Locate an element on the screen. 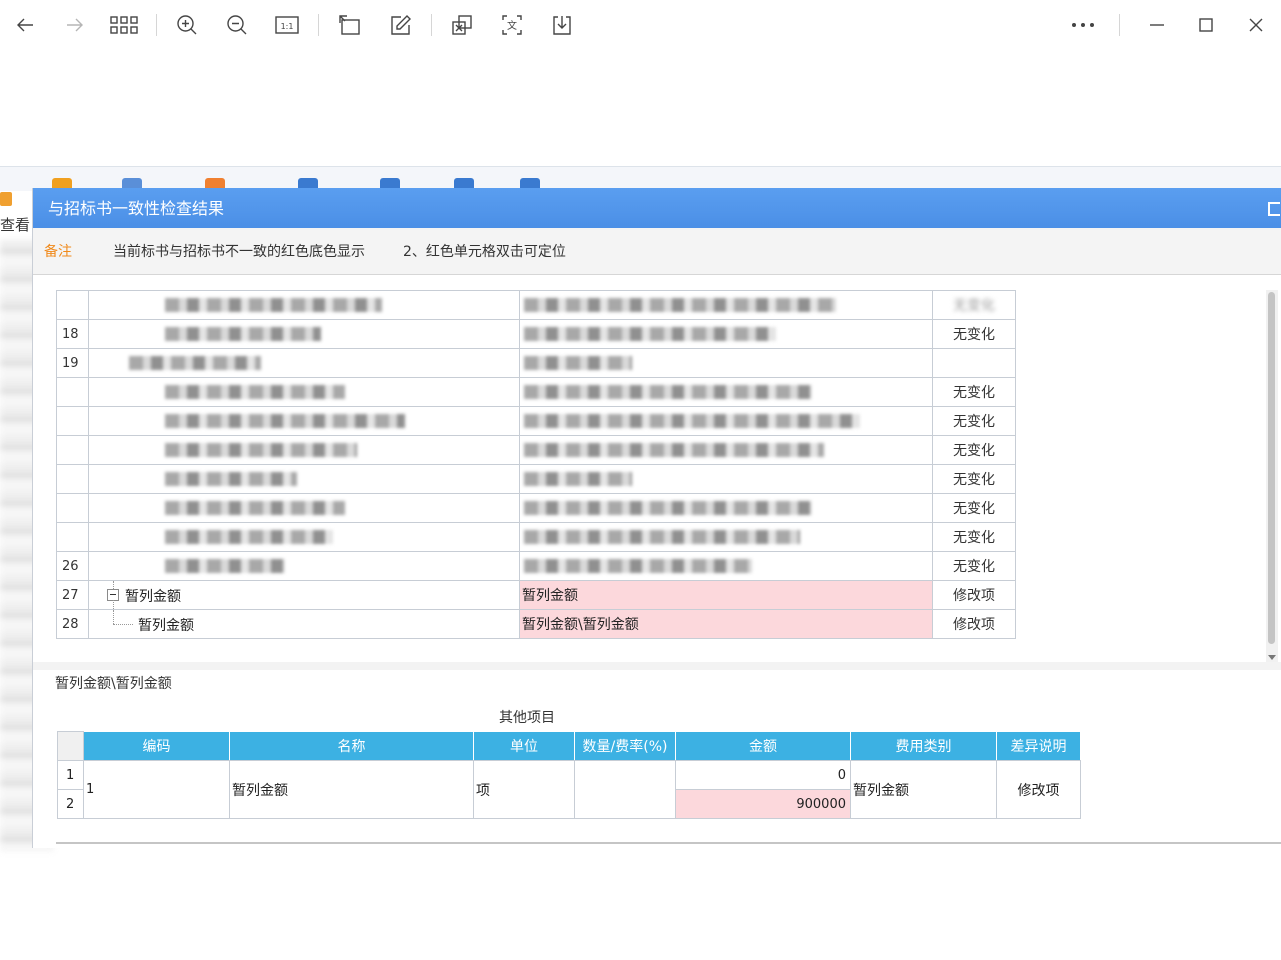 This screenshot has height=960, width=1281. cell-unit: 项 is located at coordinates (524, 789).